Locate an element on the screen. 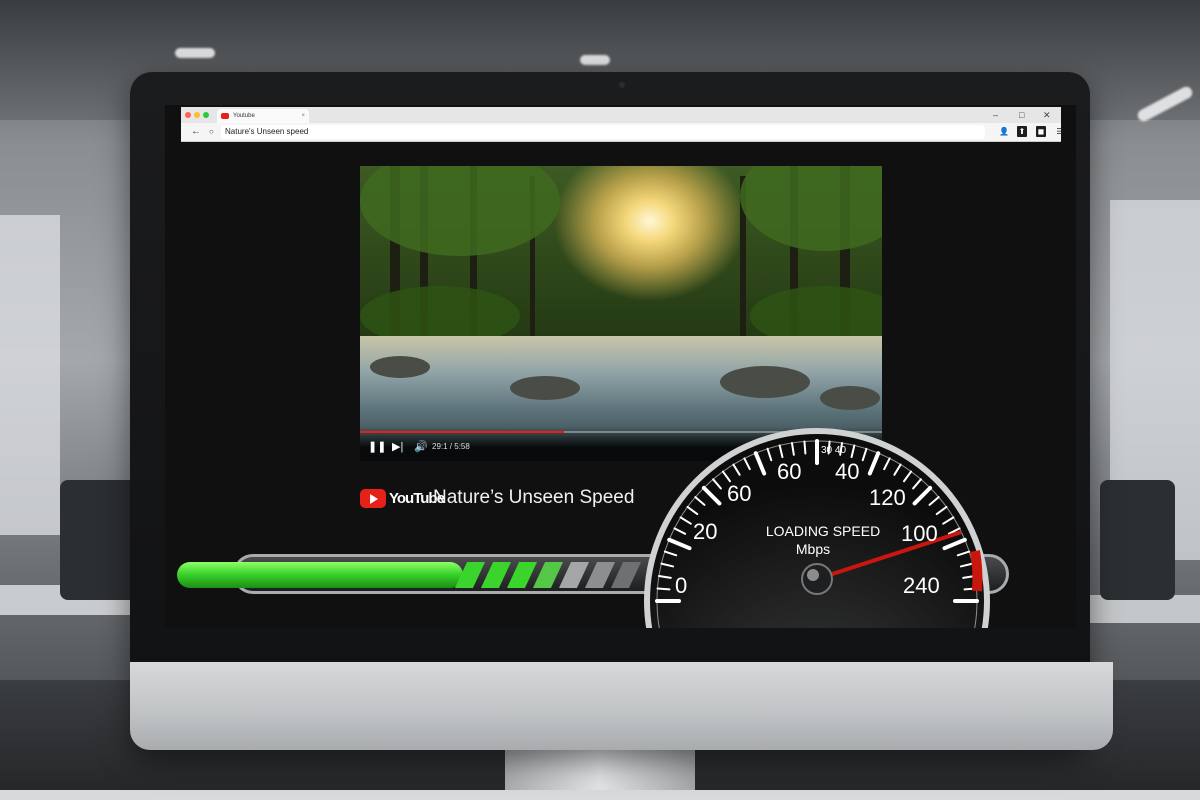  tick-label-100: 100 is located at coordinates (919, 533).